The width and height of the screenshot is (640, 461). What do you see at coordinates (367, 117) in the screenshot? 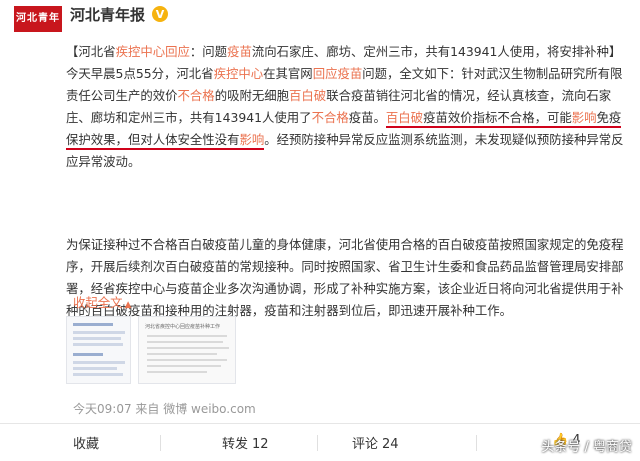
I see `text-segment: 疫苗。` at bounding box center [367, 117].